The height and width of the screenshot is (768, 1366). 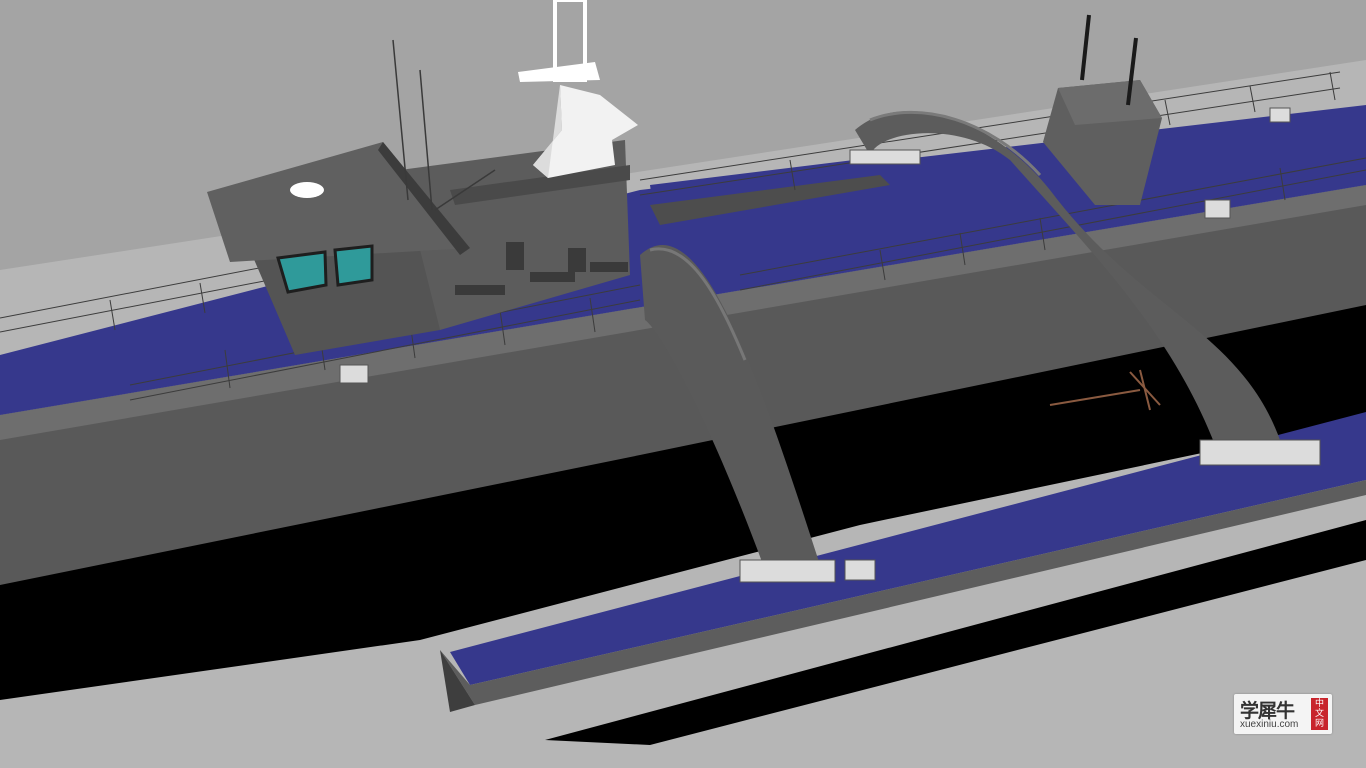 What do you see at coordinates (1269, 724) in the screenshot?
I see `watermark-domain: xuexiniu.com` at bounding box center [1269, 724].